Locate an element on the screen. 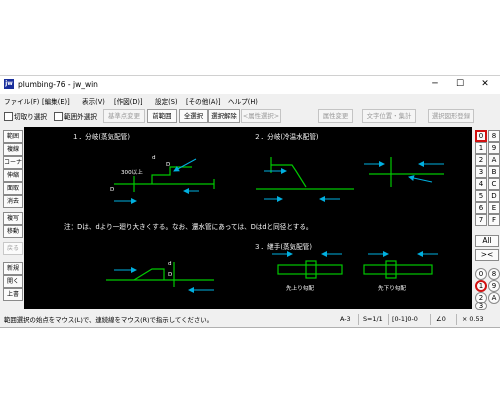  cut-select-label: 切取り選択 is located at coordinates (30, 117).